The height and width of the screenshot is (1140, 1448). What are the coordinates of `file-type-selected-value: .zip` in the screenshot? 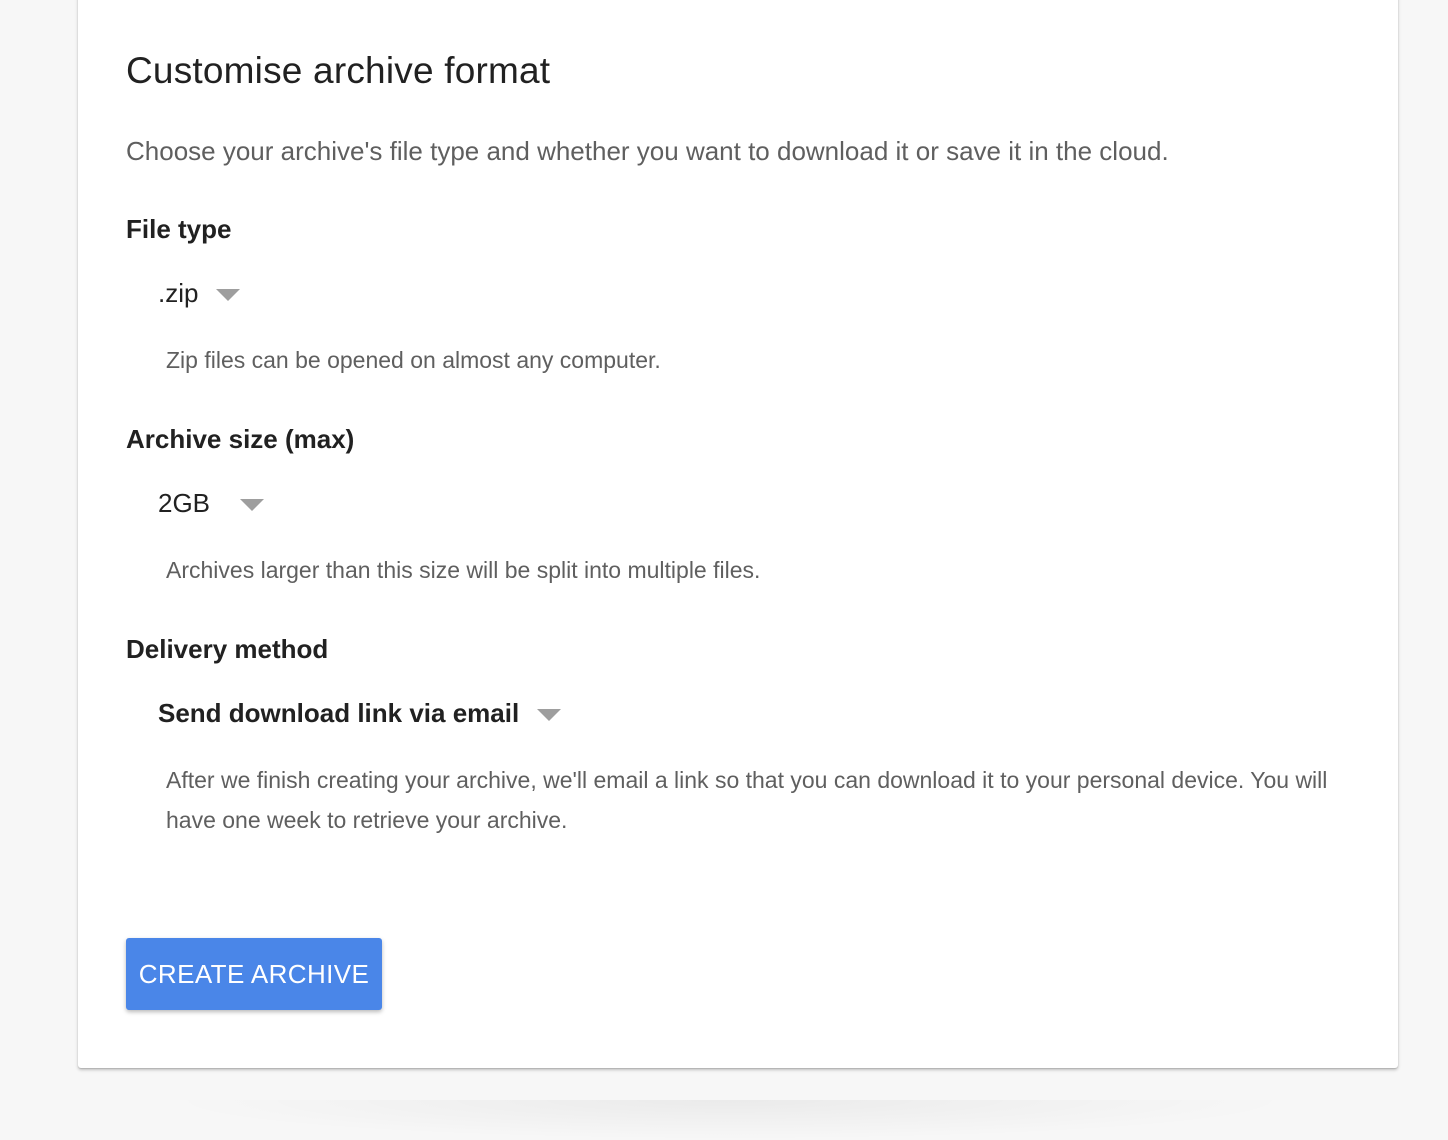 It's located at (178, 293).